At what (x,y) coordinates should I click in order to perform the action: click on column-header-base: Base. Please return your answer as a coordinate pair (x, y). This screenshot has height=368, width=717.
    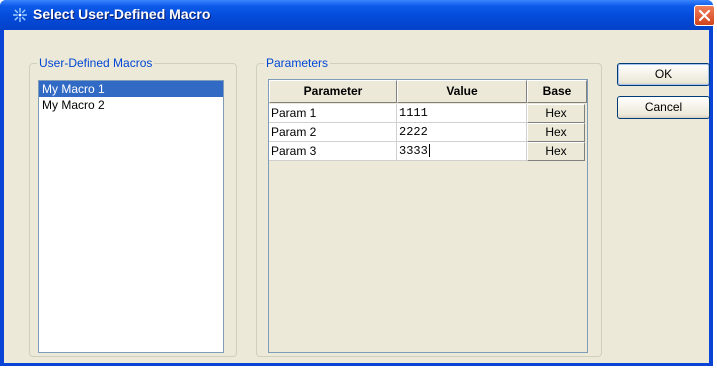
    Looking at the image, I should click on (557, 91).